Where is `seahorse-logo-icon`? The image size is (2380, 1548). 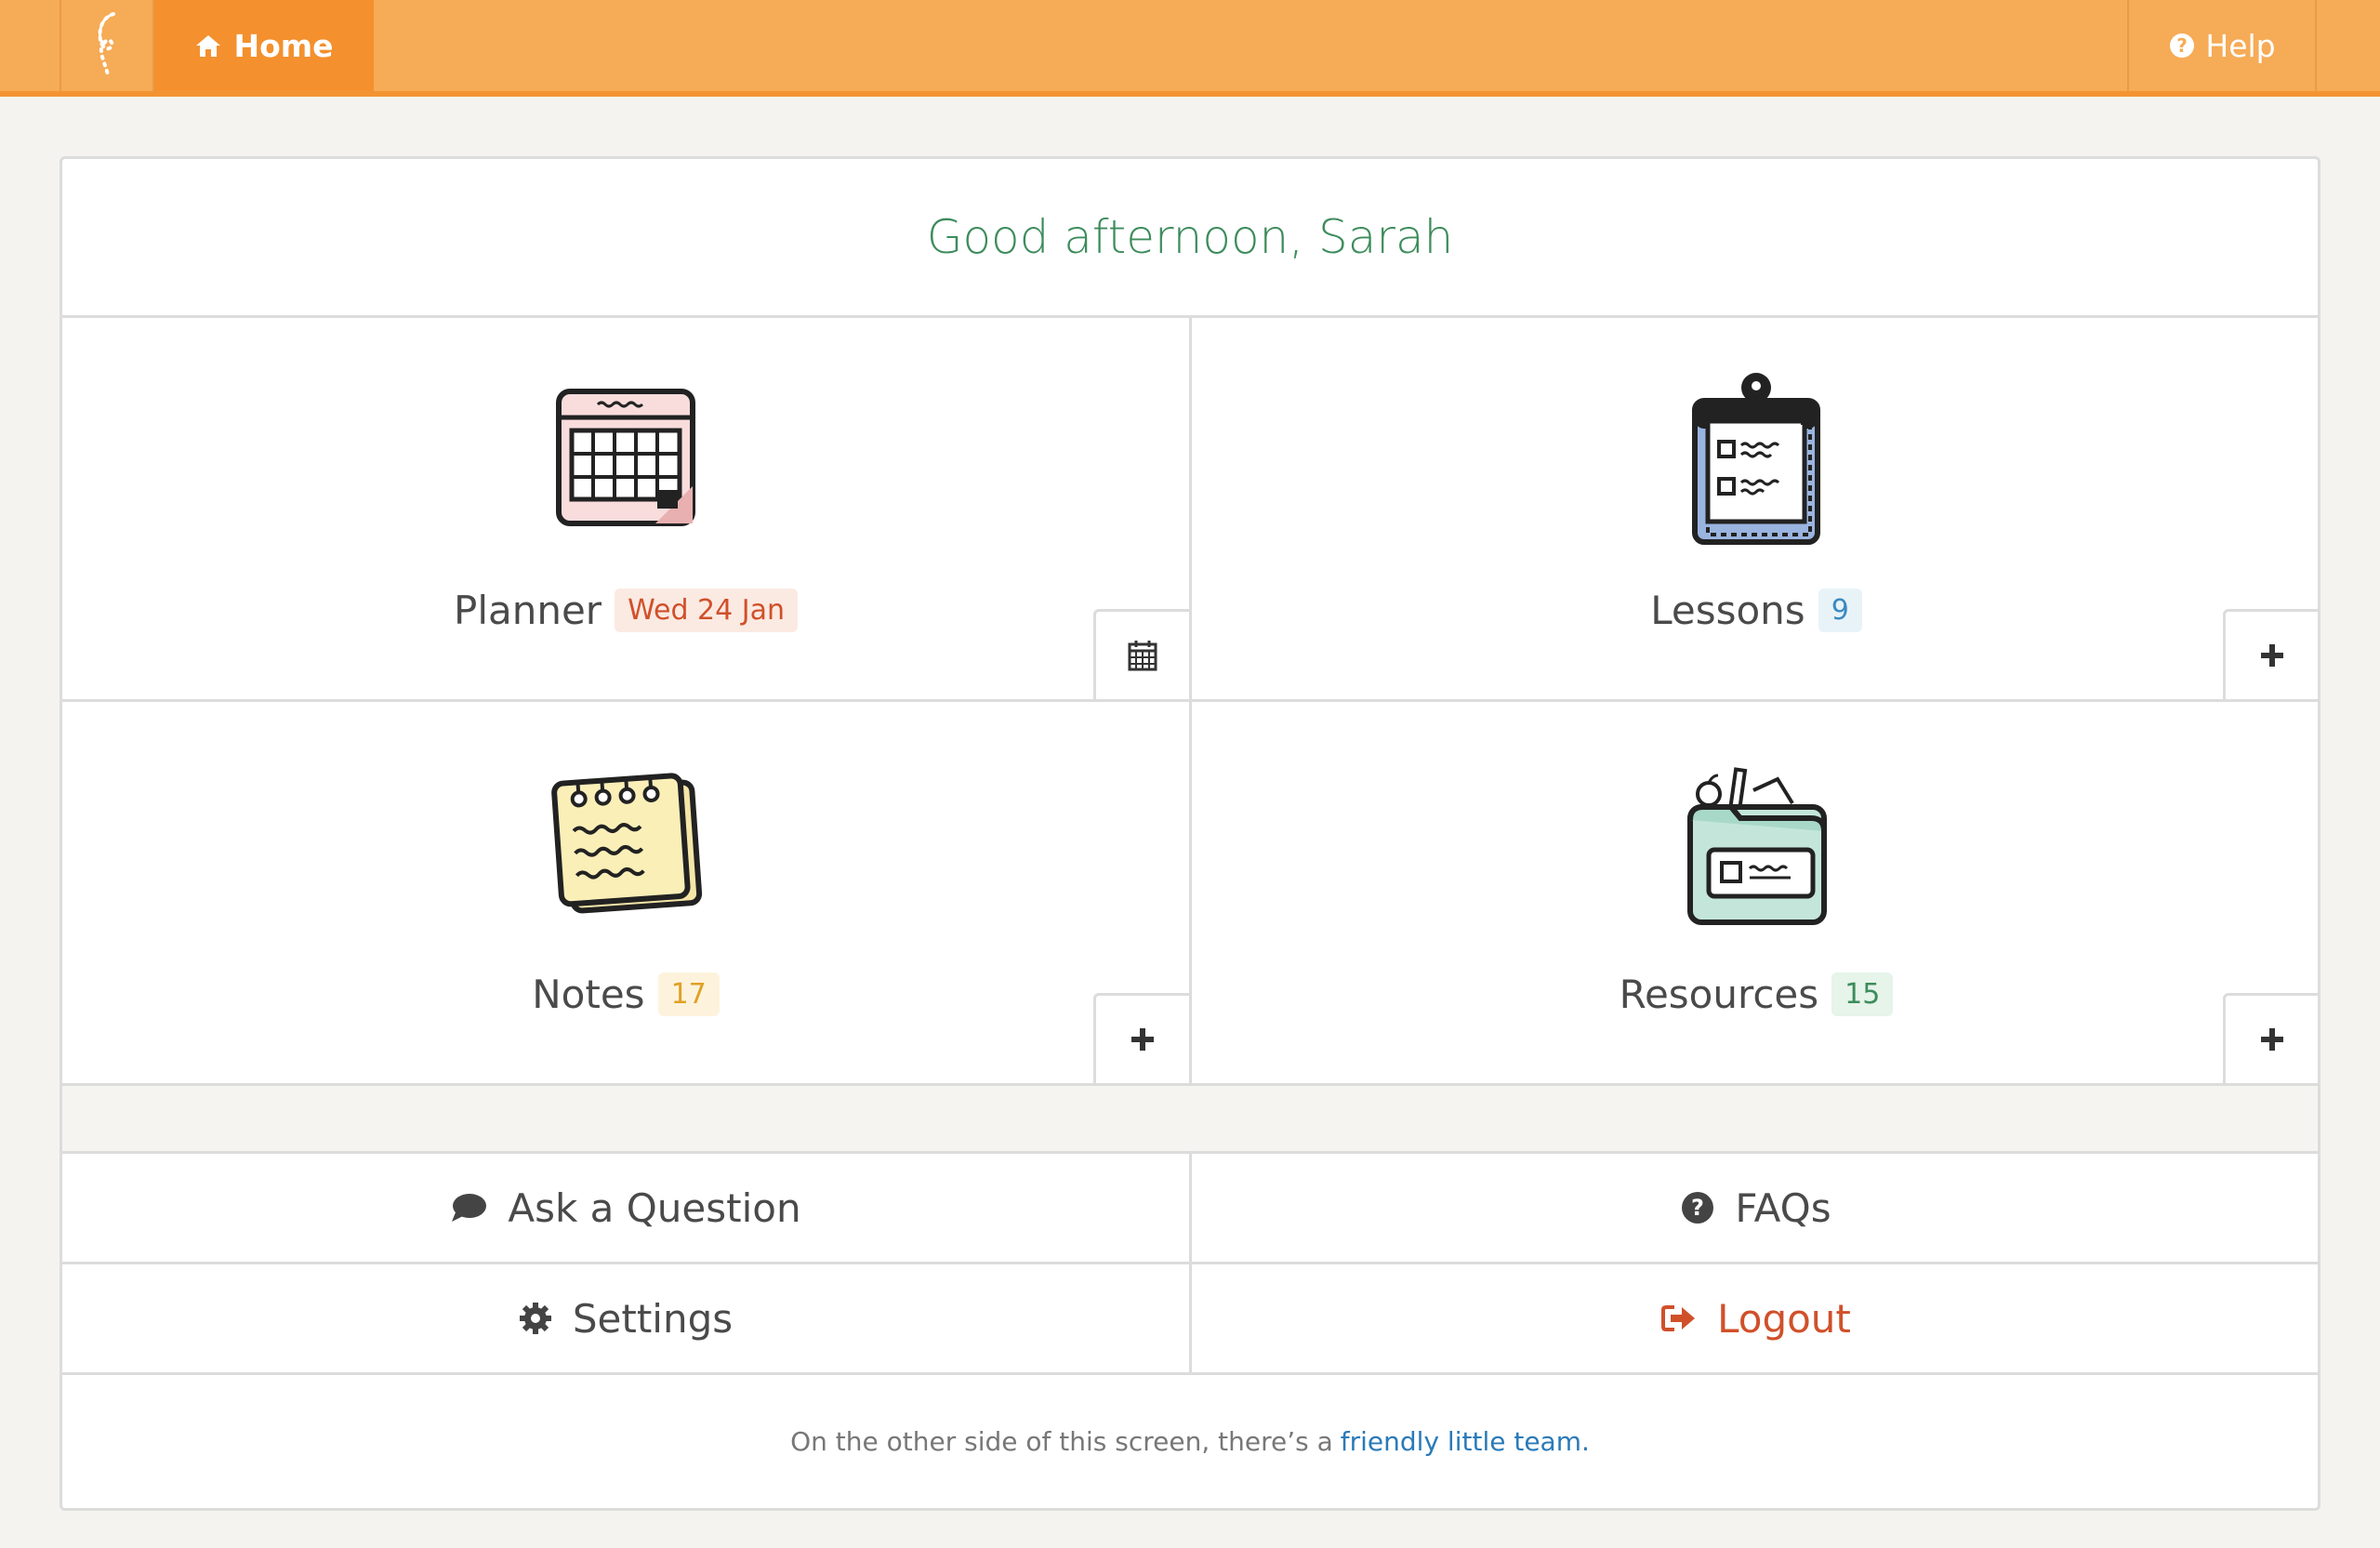
seahorse-logo-icon is located at coordinates (106, 44).